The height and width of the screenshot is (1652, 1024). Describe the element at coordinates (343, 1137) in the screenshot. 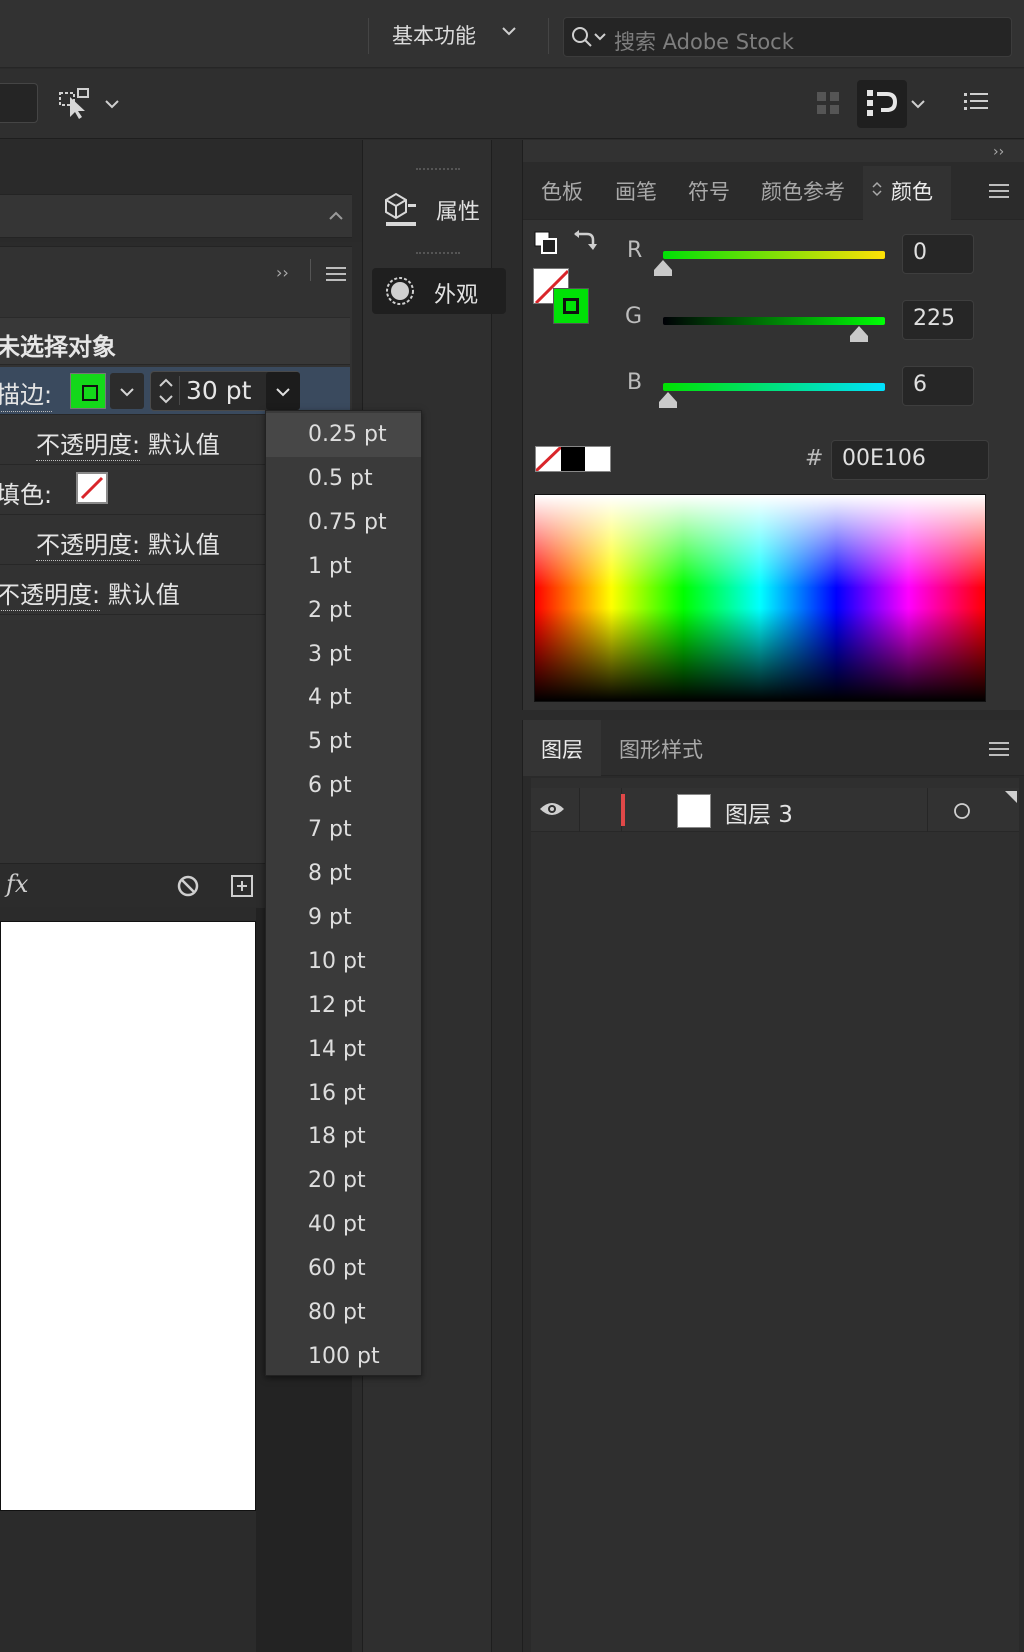

I see `menu-item-weight: 18 pt` at that location.